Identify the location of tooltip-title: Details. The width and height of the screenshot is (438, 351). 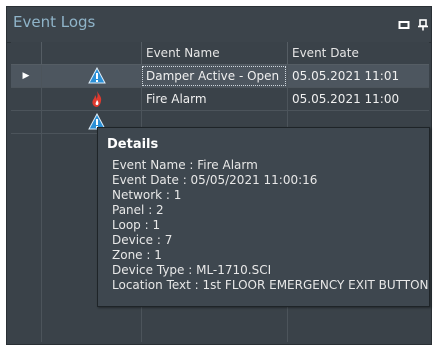
(133, 144).